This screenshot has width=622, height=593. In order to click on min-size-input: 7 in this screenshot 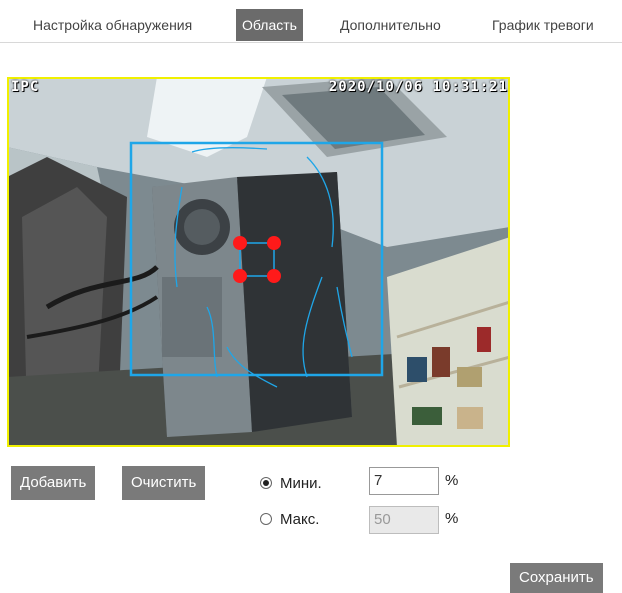, I will do `click(404, 481)`.